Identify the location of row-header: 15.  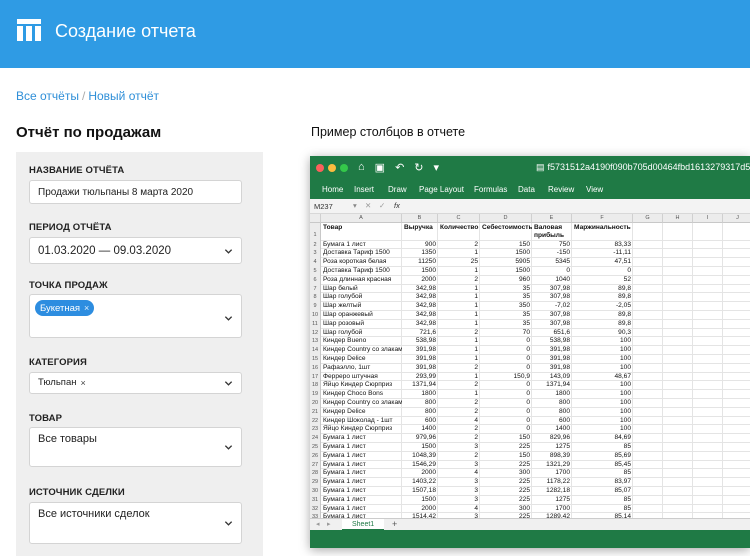
(315, 359).